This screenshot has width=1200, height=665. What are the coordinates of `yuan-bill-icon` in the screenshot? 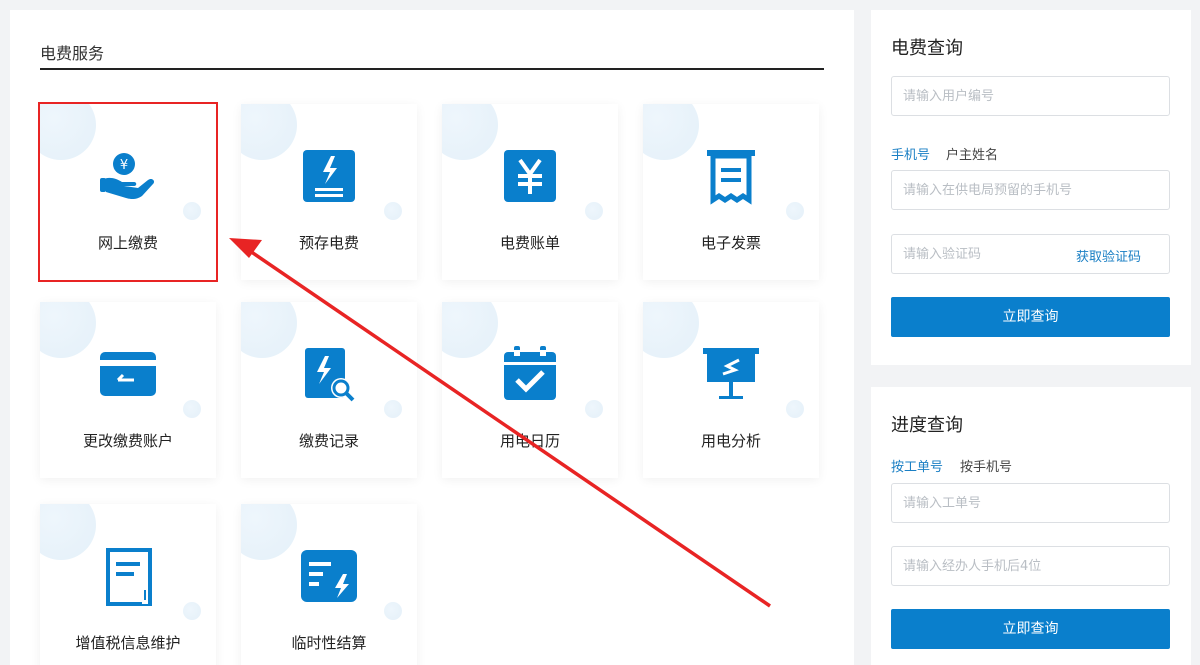 It's located at (530, 176).